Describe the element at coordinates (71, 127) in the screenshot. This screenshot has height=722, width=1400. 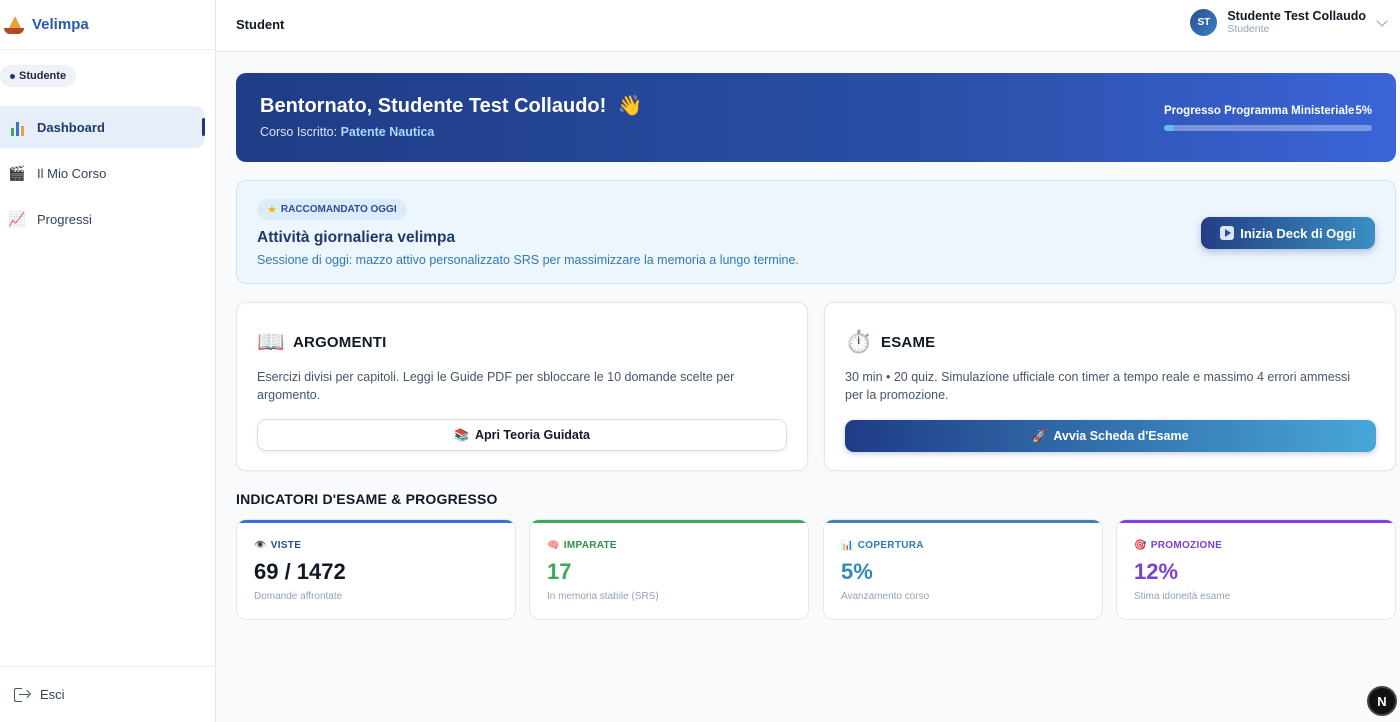
I see `sidebar-item-label: Dashboard` at that location.